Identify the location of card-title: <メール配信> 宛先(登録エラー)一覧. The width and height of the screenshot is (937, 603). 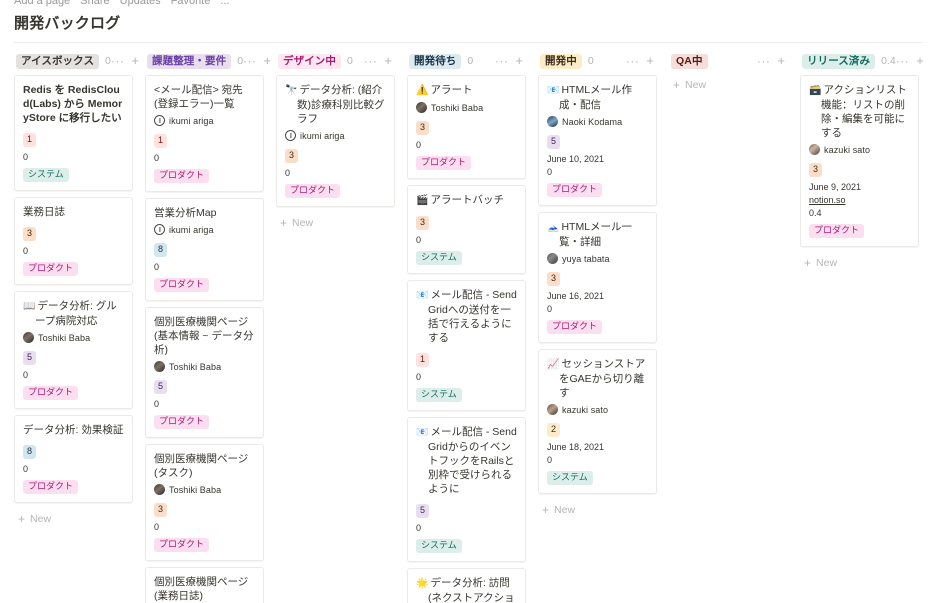
(204, 97).